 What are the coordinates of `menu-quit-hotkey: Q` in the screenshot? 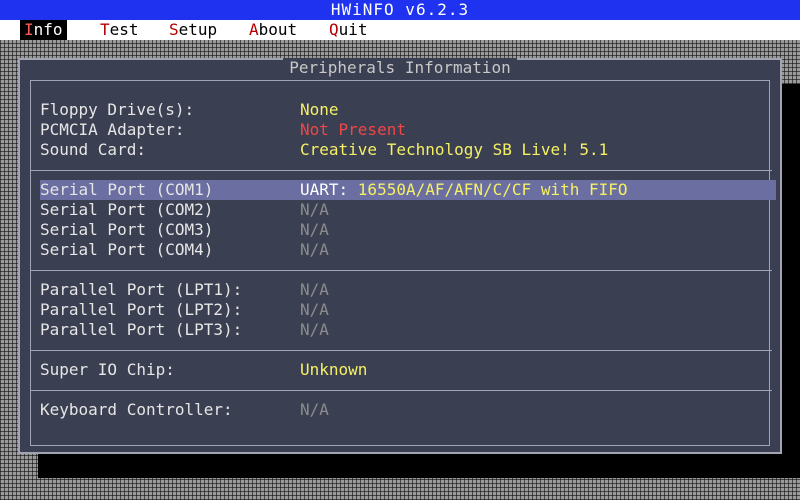 It's located at (334, 29).